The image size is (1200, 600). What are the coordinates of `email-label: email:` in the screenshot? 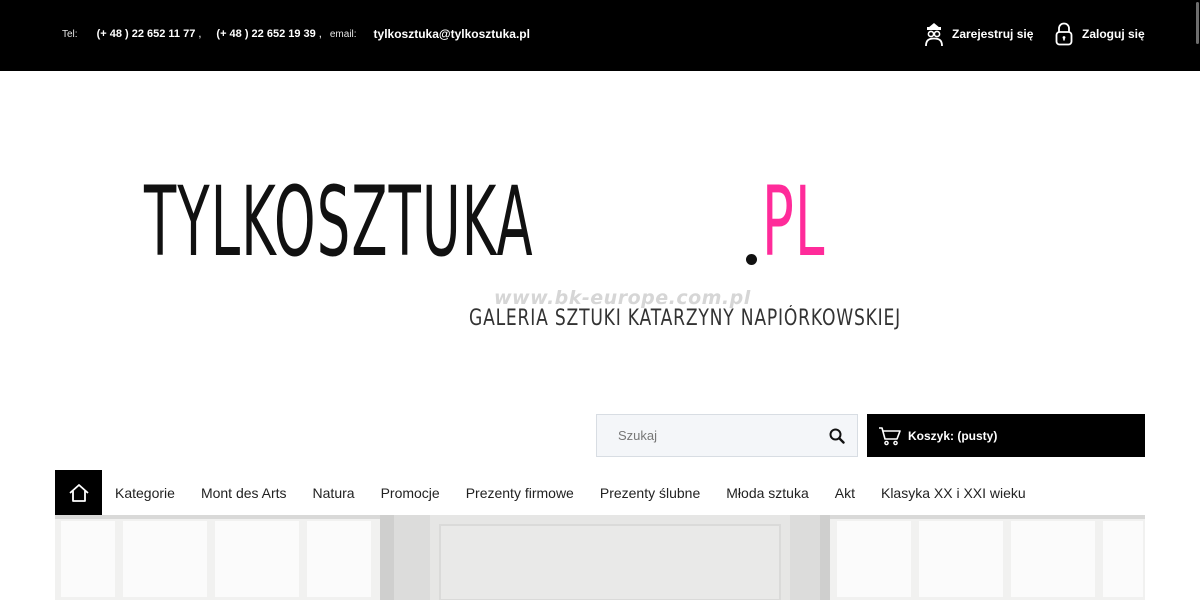 It's located at (343, 34).